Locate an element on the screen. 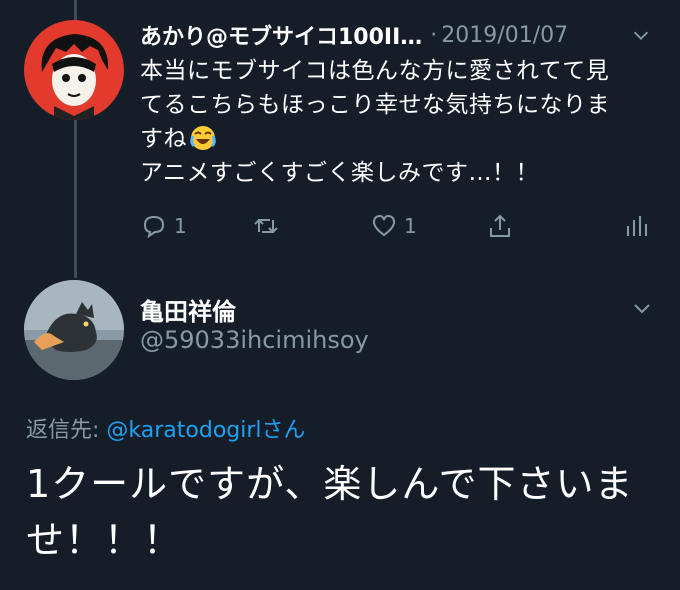 This screenshot has height=590, width=680. author-name: 亀田祥倫 is located at coordinates (188, 309).